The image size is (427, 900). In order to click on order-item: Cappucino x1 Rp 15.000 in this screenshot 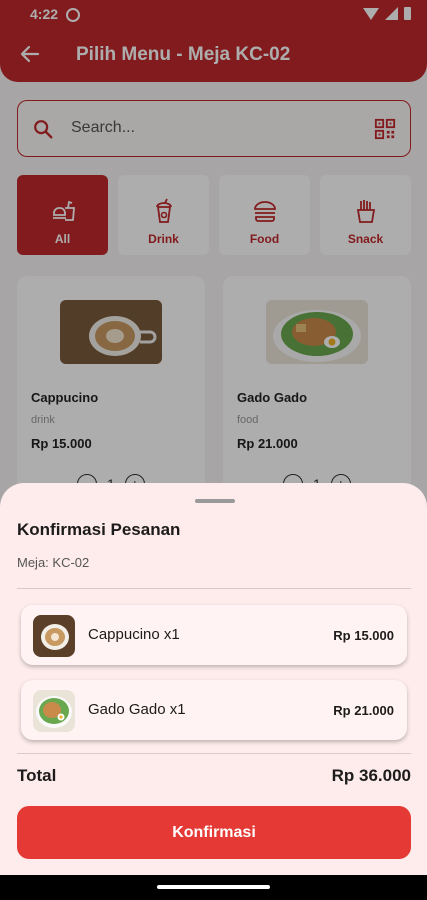, I will do `click(214, 635)`.